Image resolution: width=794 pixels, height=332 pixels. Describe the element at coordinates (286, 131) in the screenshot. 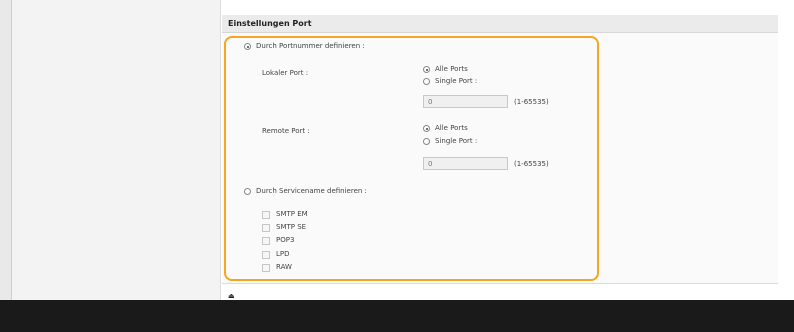

I see `remote-port-label: Remote Port :` at that location.